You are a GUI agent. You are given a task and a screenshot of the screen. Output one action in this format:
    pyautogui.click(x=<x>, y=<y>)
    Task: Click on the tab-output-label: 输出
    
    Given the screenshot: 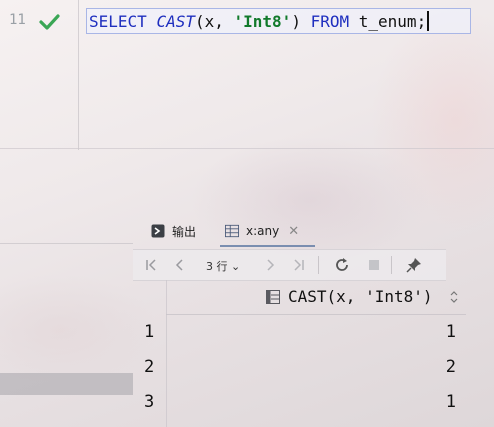 What is the action you would take?
    pyautogui.click(x=184, y=231)
    